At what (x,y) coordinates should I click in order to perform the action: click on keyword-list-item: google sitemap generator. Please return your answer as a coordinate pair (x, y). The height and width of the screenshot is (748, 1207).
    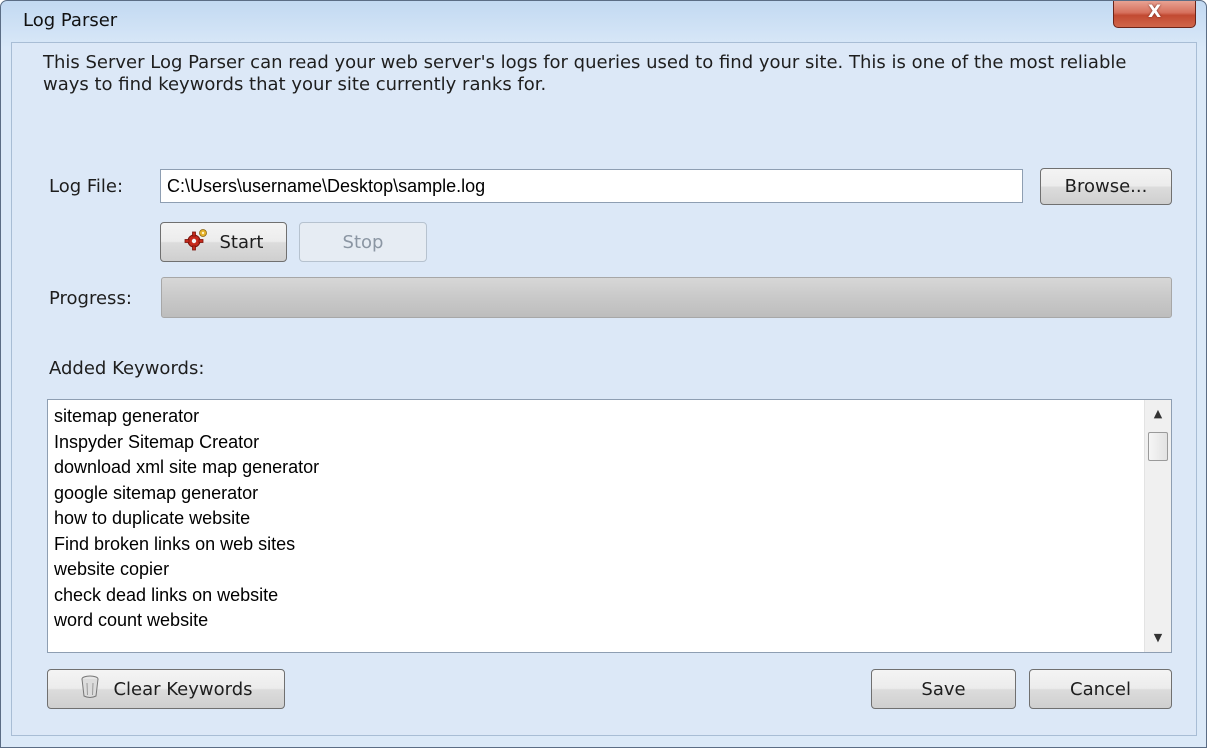
    Looking at the image, I should click on (186, 494).